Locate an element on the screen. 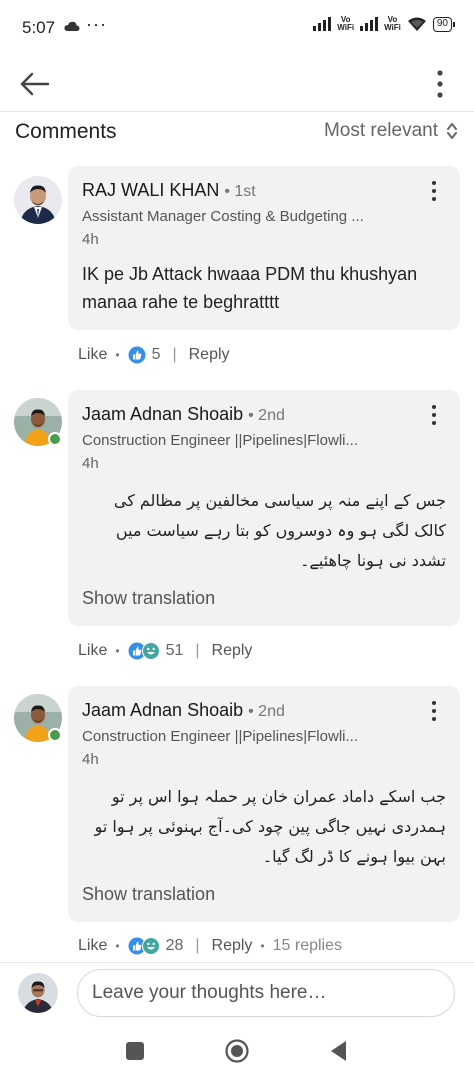 This screenshot has width=474, height=1079. status-icons: Vo WiFi Vo WiFi 90 is located at coordinates (384, 23).